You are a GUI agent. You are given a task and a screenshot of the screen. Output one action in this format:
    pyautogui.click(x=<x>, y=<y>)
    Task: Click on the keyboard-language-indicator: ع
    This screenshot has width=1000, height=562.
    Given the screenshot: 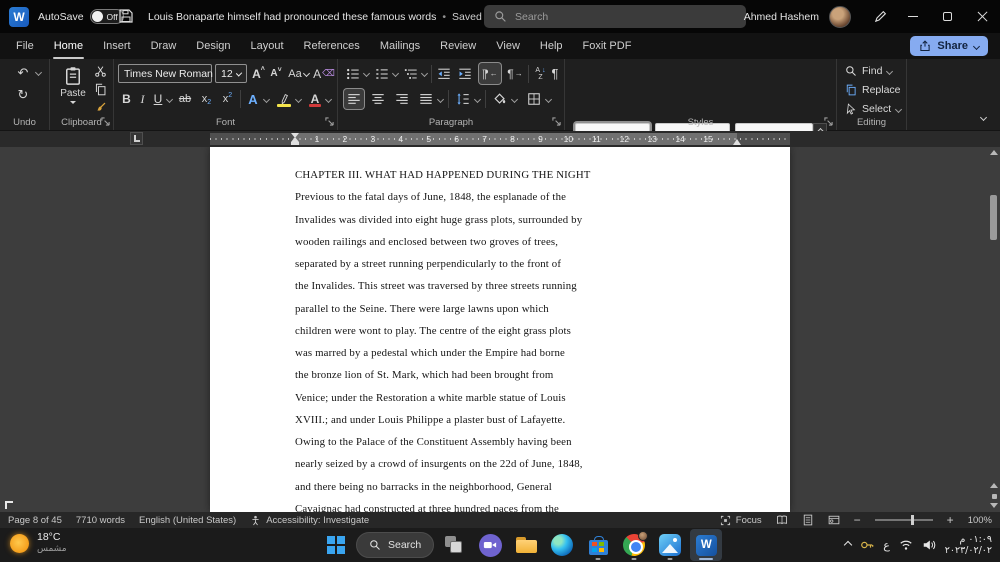 What is the action you would take?
    pyautogui.click(x=886, y=545)
    